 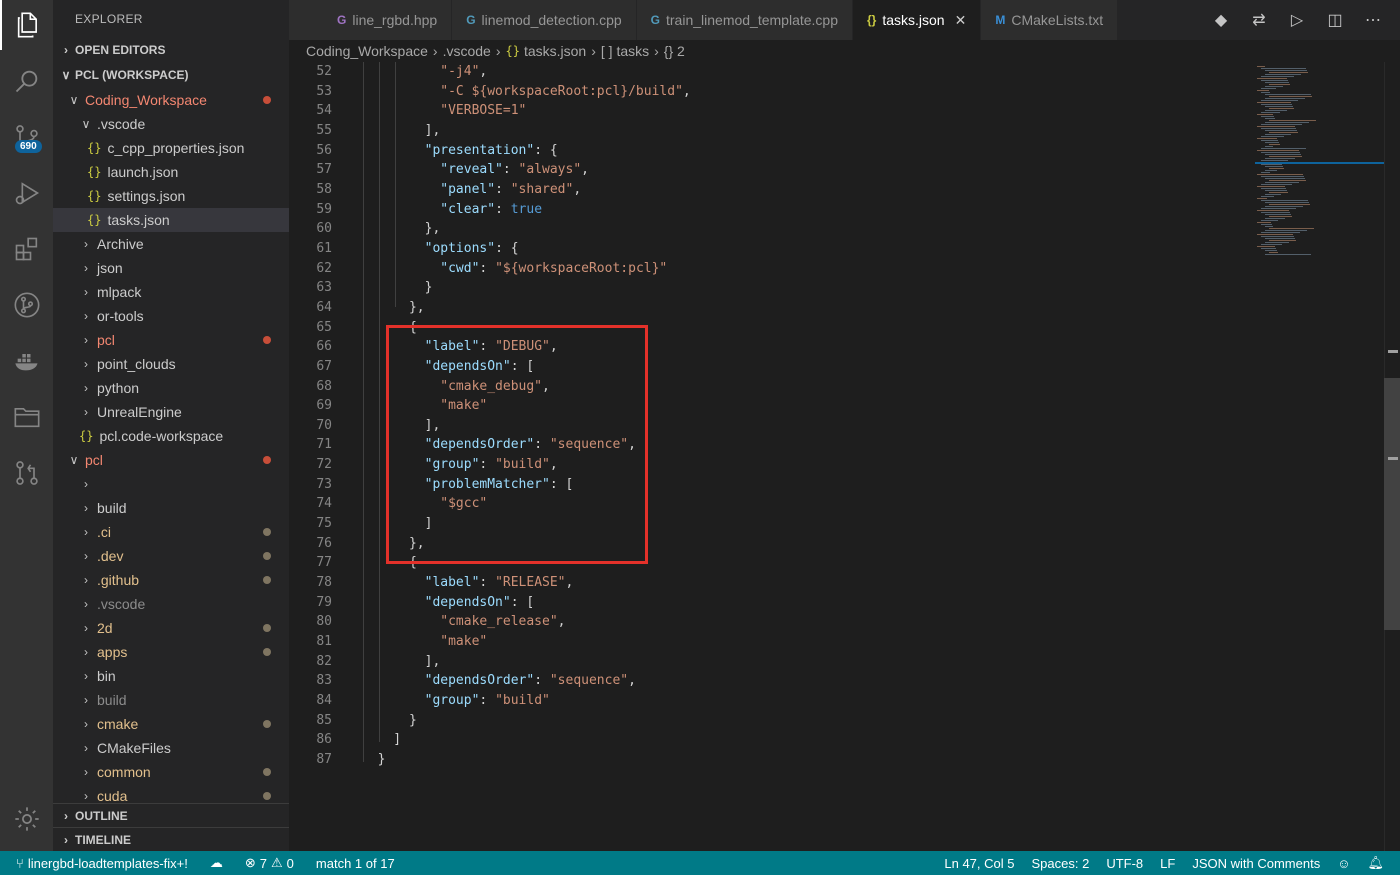 I want to click on sync-button: ☁, so click(x=216, y=863).